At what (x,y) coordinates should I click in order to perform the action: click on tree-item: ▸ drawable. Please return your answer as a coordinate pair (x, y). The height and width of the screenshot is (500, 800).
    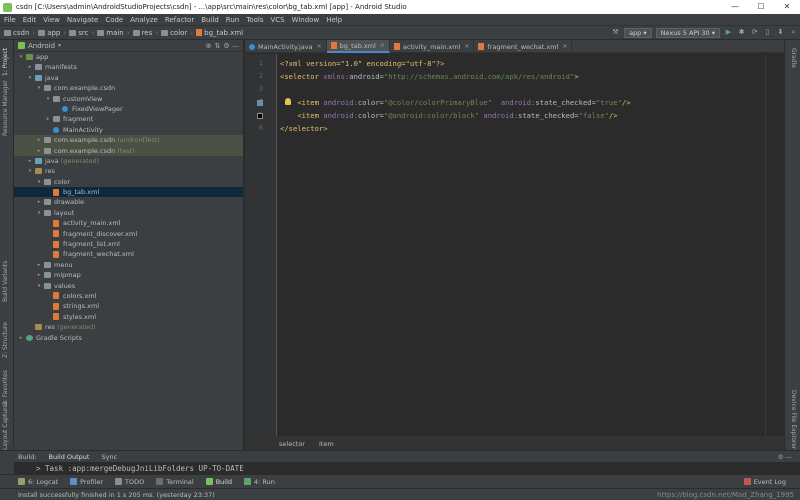
    Looking at the image, I should click on (128, 202).